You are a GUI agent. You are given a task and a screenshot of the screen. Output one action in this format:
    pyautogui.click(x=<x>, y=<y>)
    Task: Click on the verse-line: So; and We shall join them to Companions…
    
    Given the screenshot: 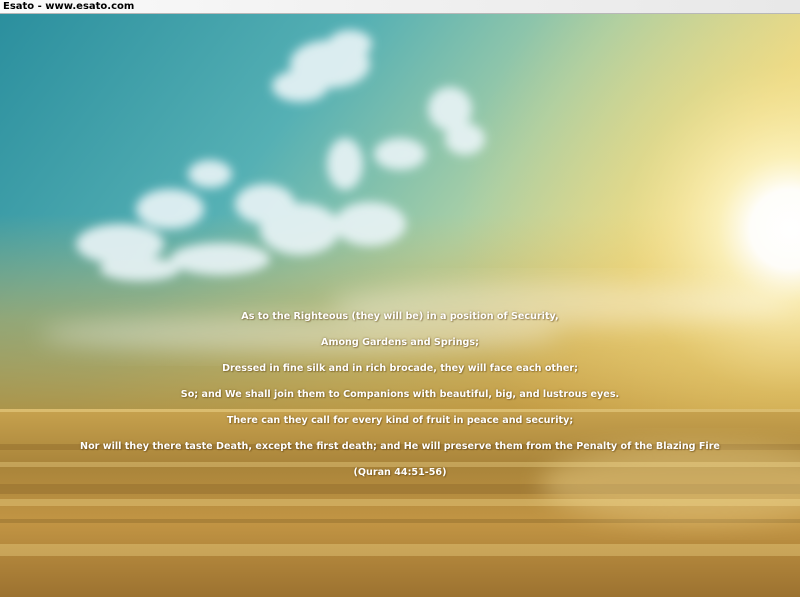 What is the action you would take?
    pyautogui.click(x=400, y=394)
    